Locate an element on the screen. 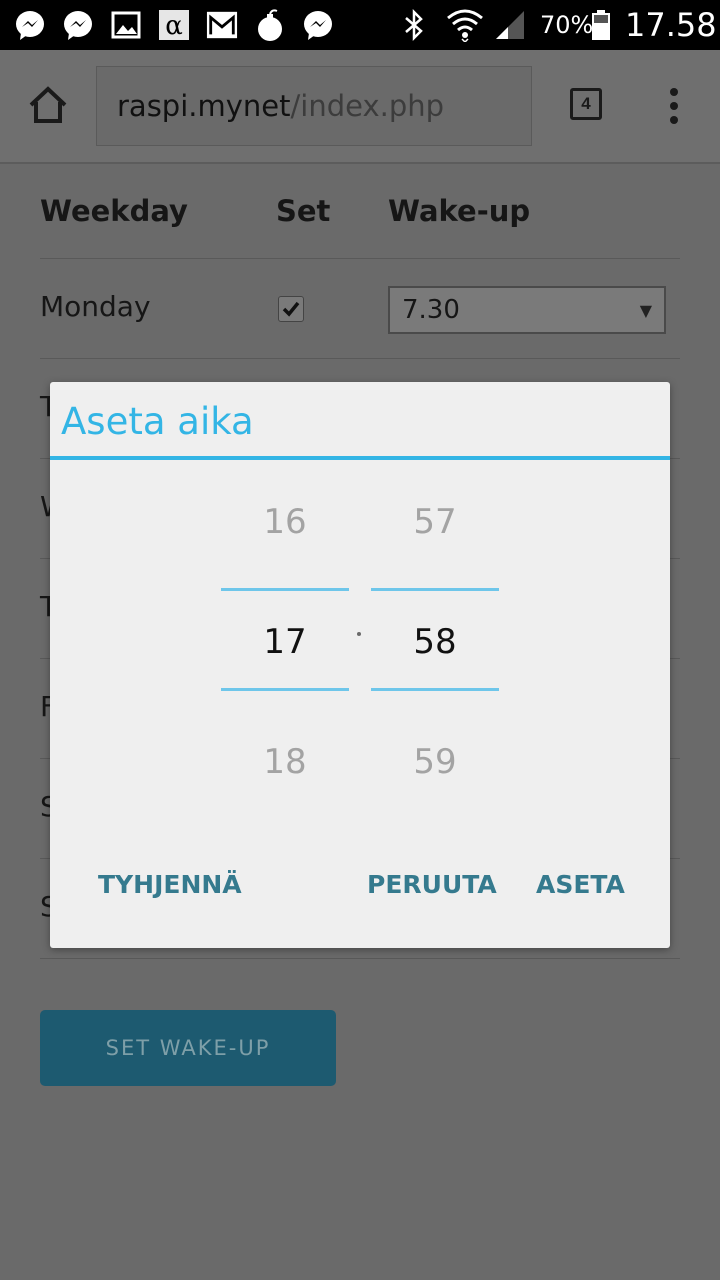 The image size is (720, 1280). cancel-button: PERUUTA is located at coordinates (432, 884).